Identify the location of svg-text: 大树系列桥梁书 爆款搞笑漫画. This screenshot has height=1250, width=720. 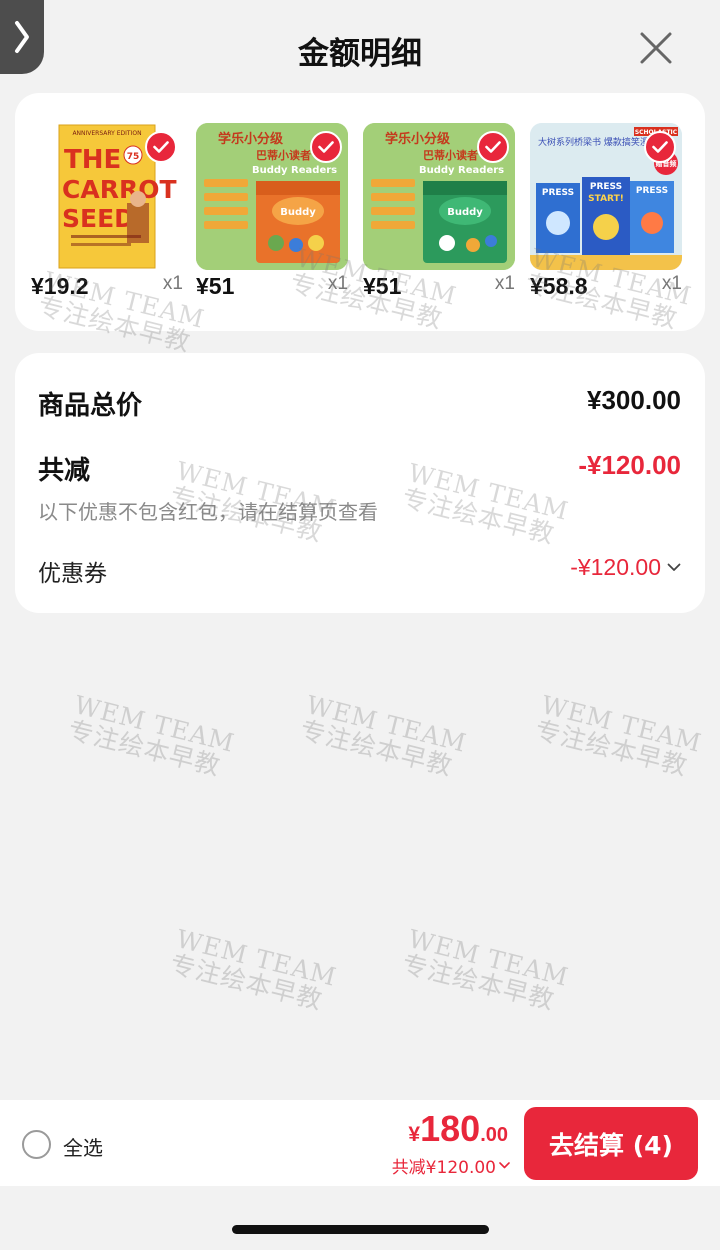
(598, 142).